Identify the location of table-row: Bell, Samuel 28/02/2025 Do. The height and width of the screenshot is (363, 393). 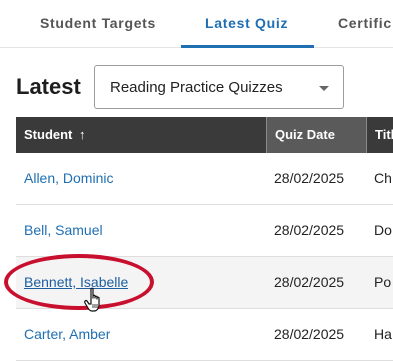
(204, 231).